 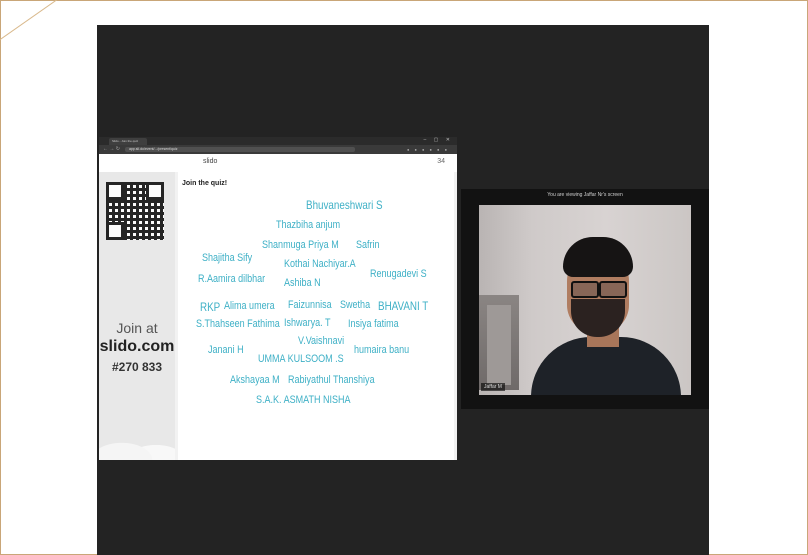 I want to click on browser-tab: Slido - Join the quiz, so click(x=128, y=141).